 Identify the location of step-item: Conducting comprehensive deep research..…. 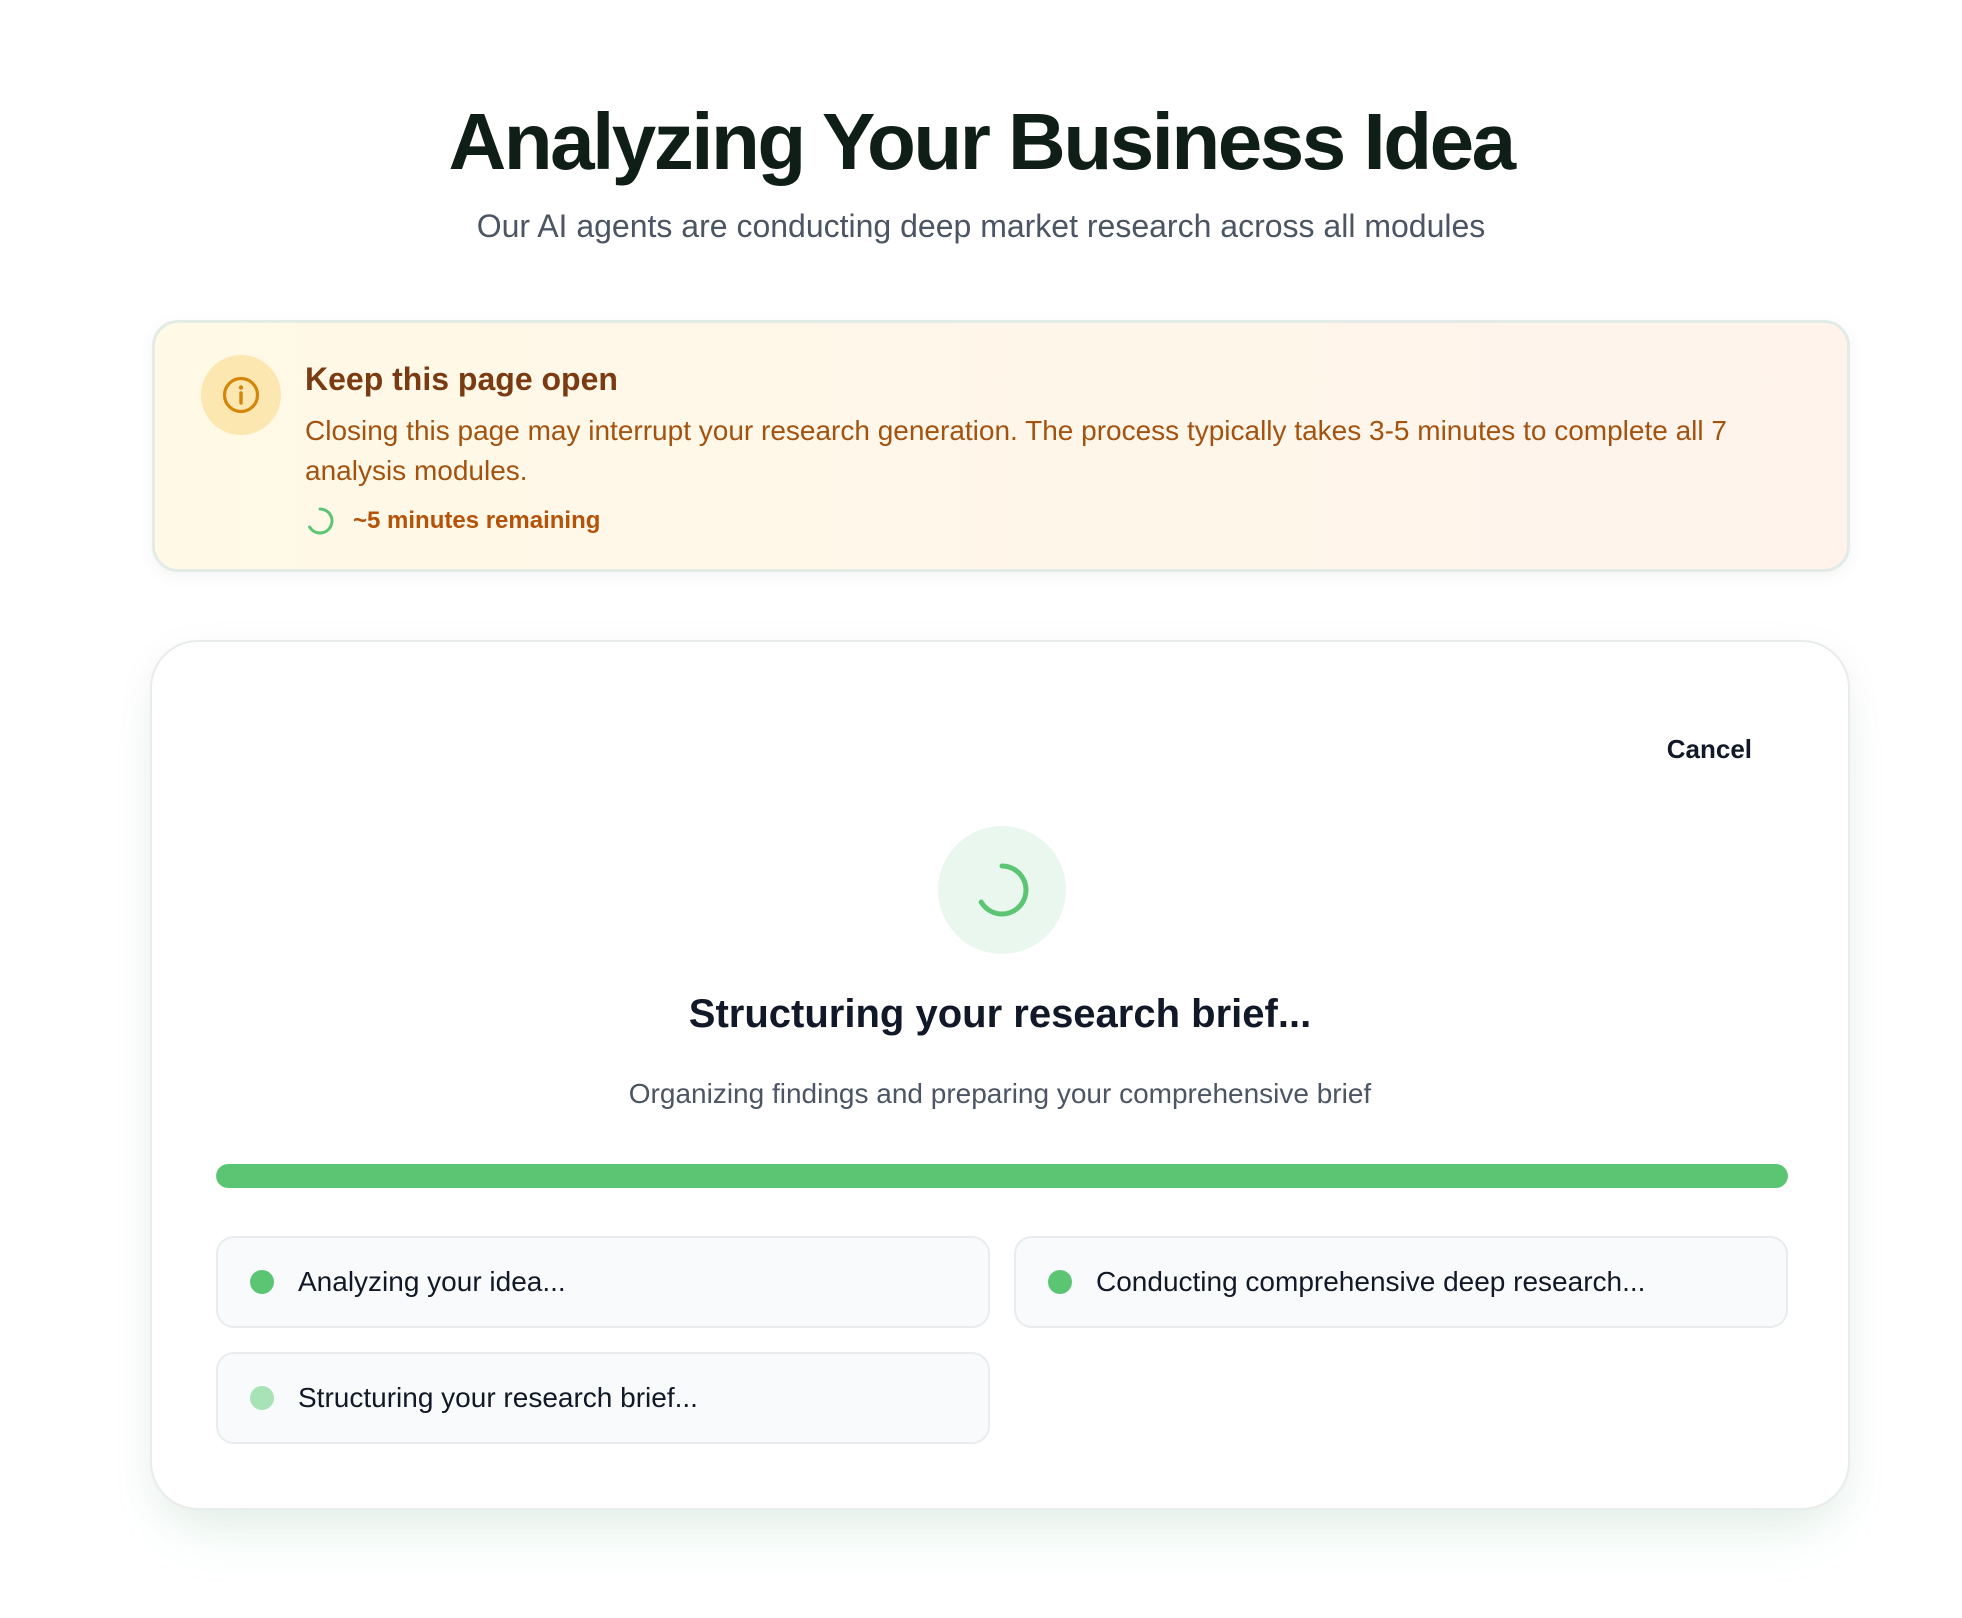
(1401, 1282).